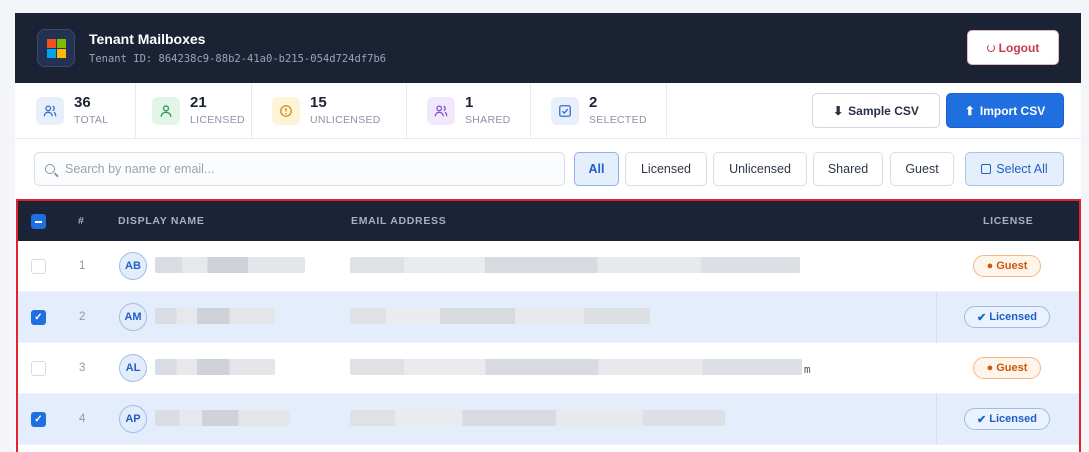  What do you see at coordinates (50, 110) in the screenshot?
I see `users-icon` at bounding box center [50, 110].